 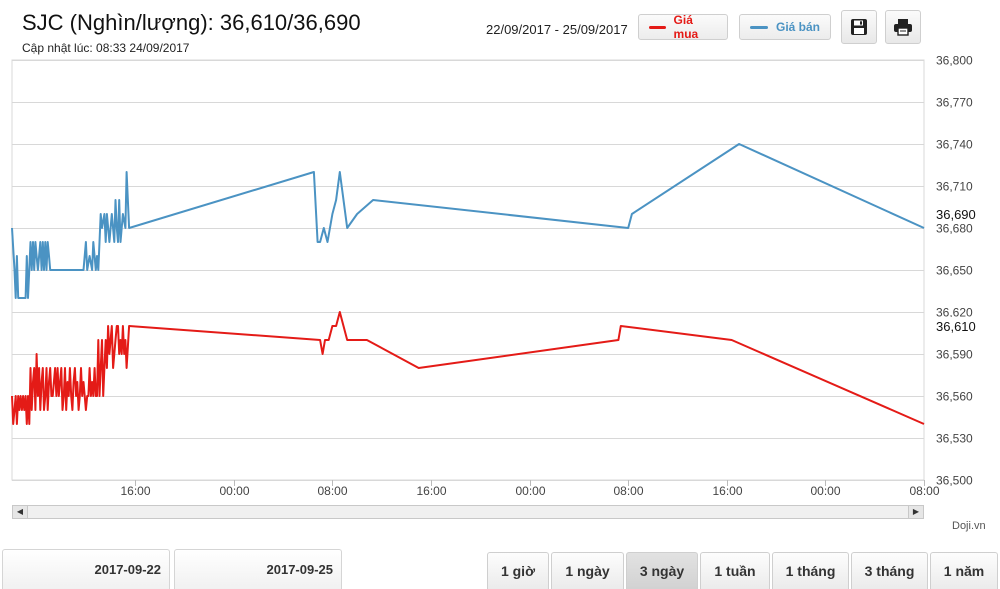 I want to click on period-button-1-month: 1 tháng, so click(x=810, y=570).